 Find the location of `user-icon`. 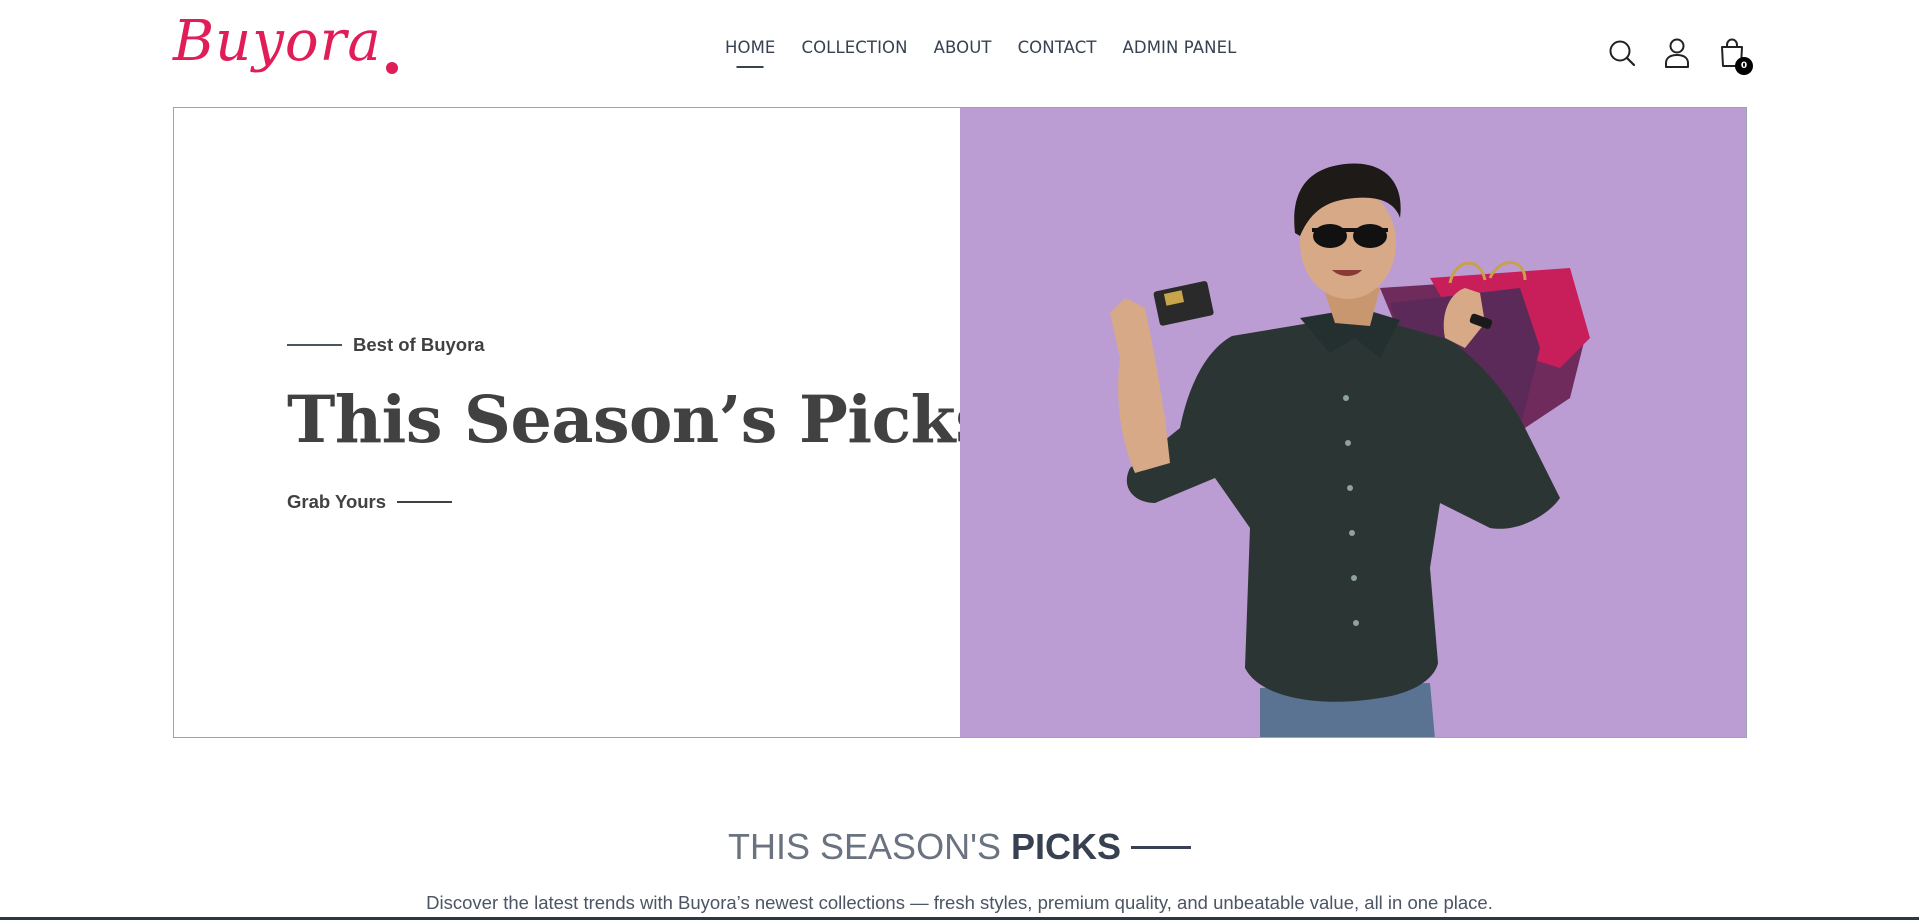

user-icon is located at coordinates (1677, 53).